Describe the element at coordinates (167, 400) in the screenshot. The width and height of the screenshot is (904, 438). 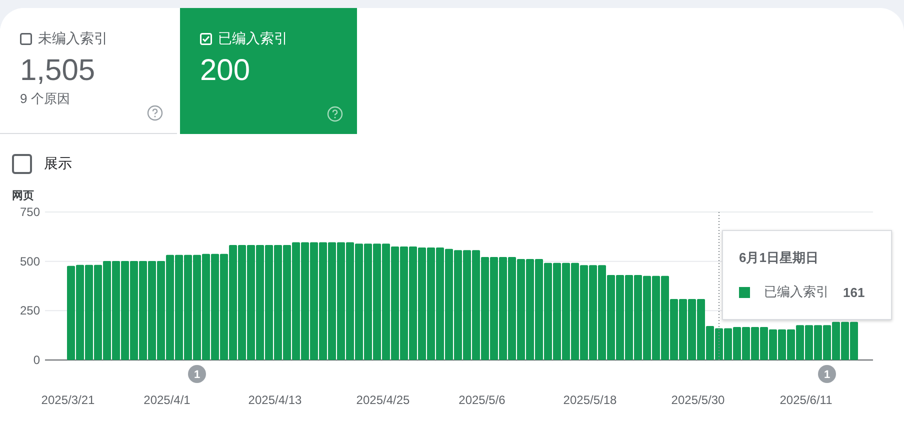
I see `tick-label: 2025/4/1` at that location.